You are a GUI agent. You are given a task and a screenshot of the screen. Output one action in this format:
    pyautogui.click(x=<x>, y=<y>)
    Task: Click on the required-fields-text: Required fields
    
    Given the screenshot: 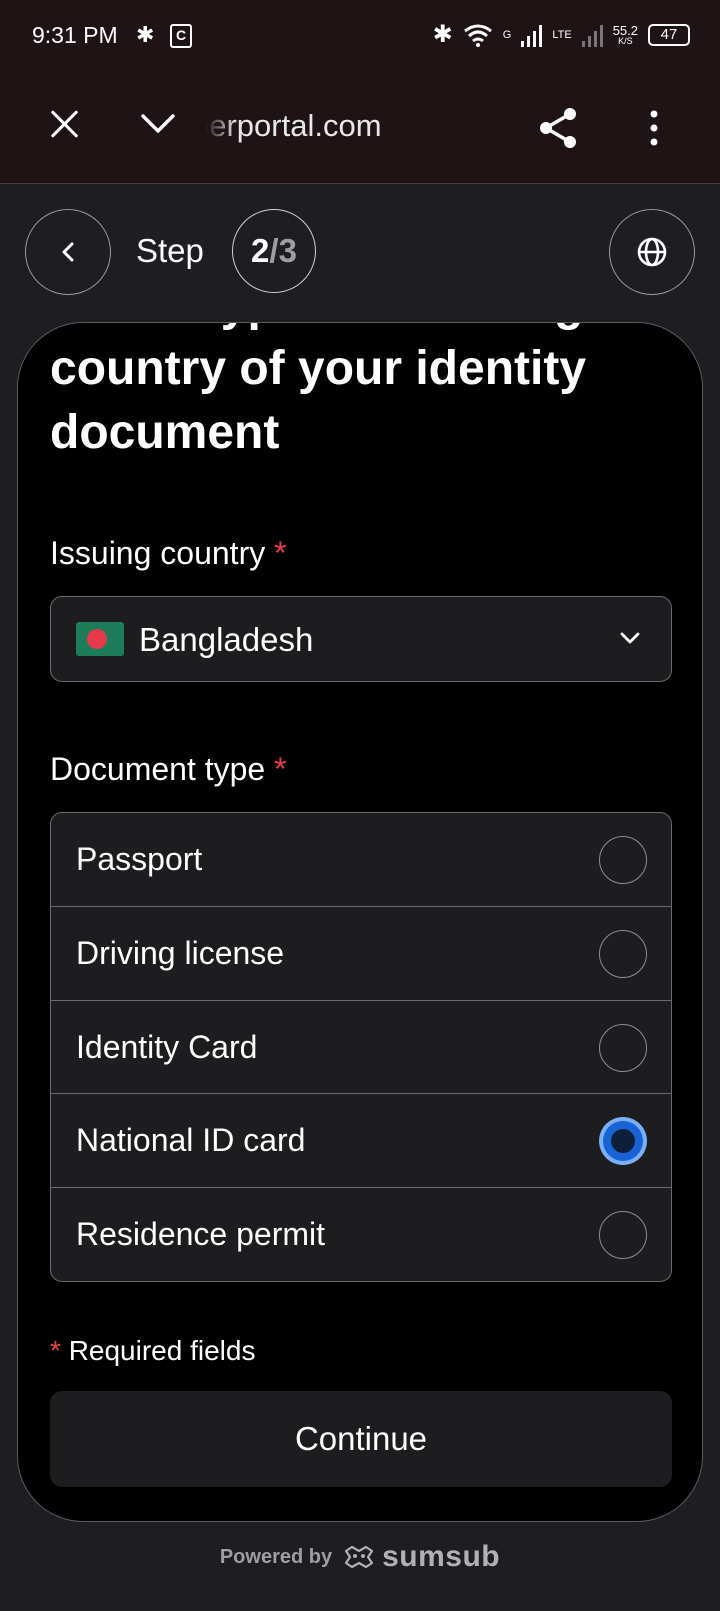 What is the action you would take?
    pyautogui.click(x=162, y=1350)
    